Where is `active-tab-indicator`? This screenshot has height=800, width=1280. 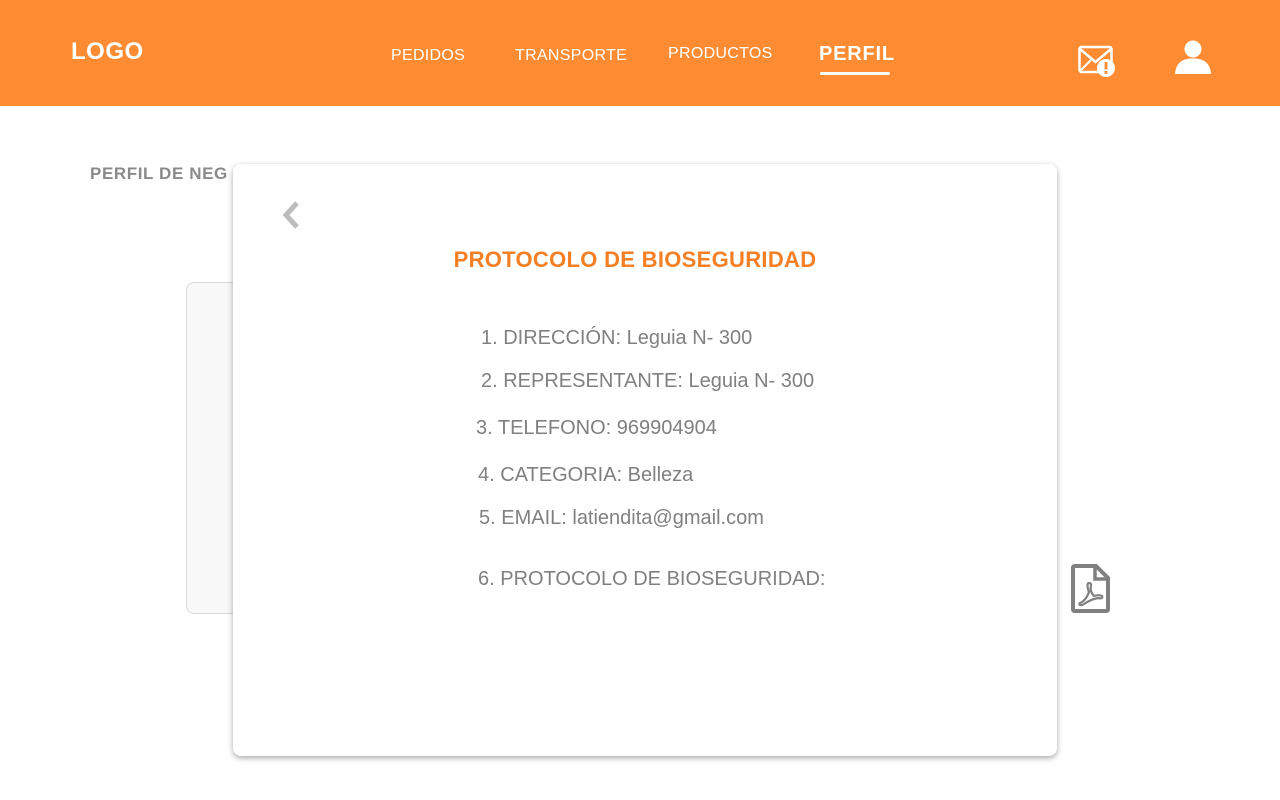 active-tab-indicator is located at coordinates (855, 73).